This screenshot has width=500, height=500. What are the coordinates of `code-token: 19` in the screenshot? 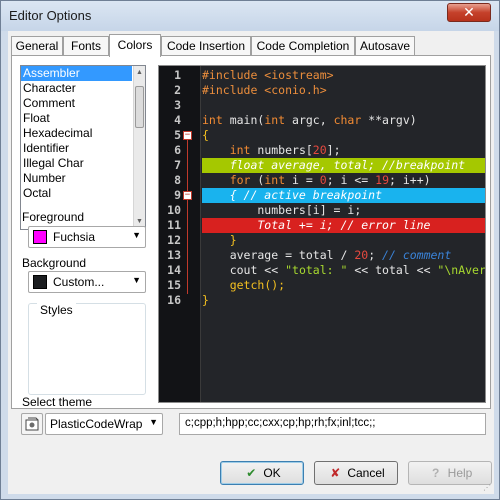 It's located at (382, 180).